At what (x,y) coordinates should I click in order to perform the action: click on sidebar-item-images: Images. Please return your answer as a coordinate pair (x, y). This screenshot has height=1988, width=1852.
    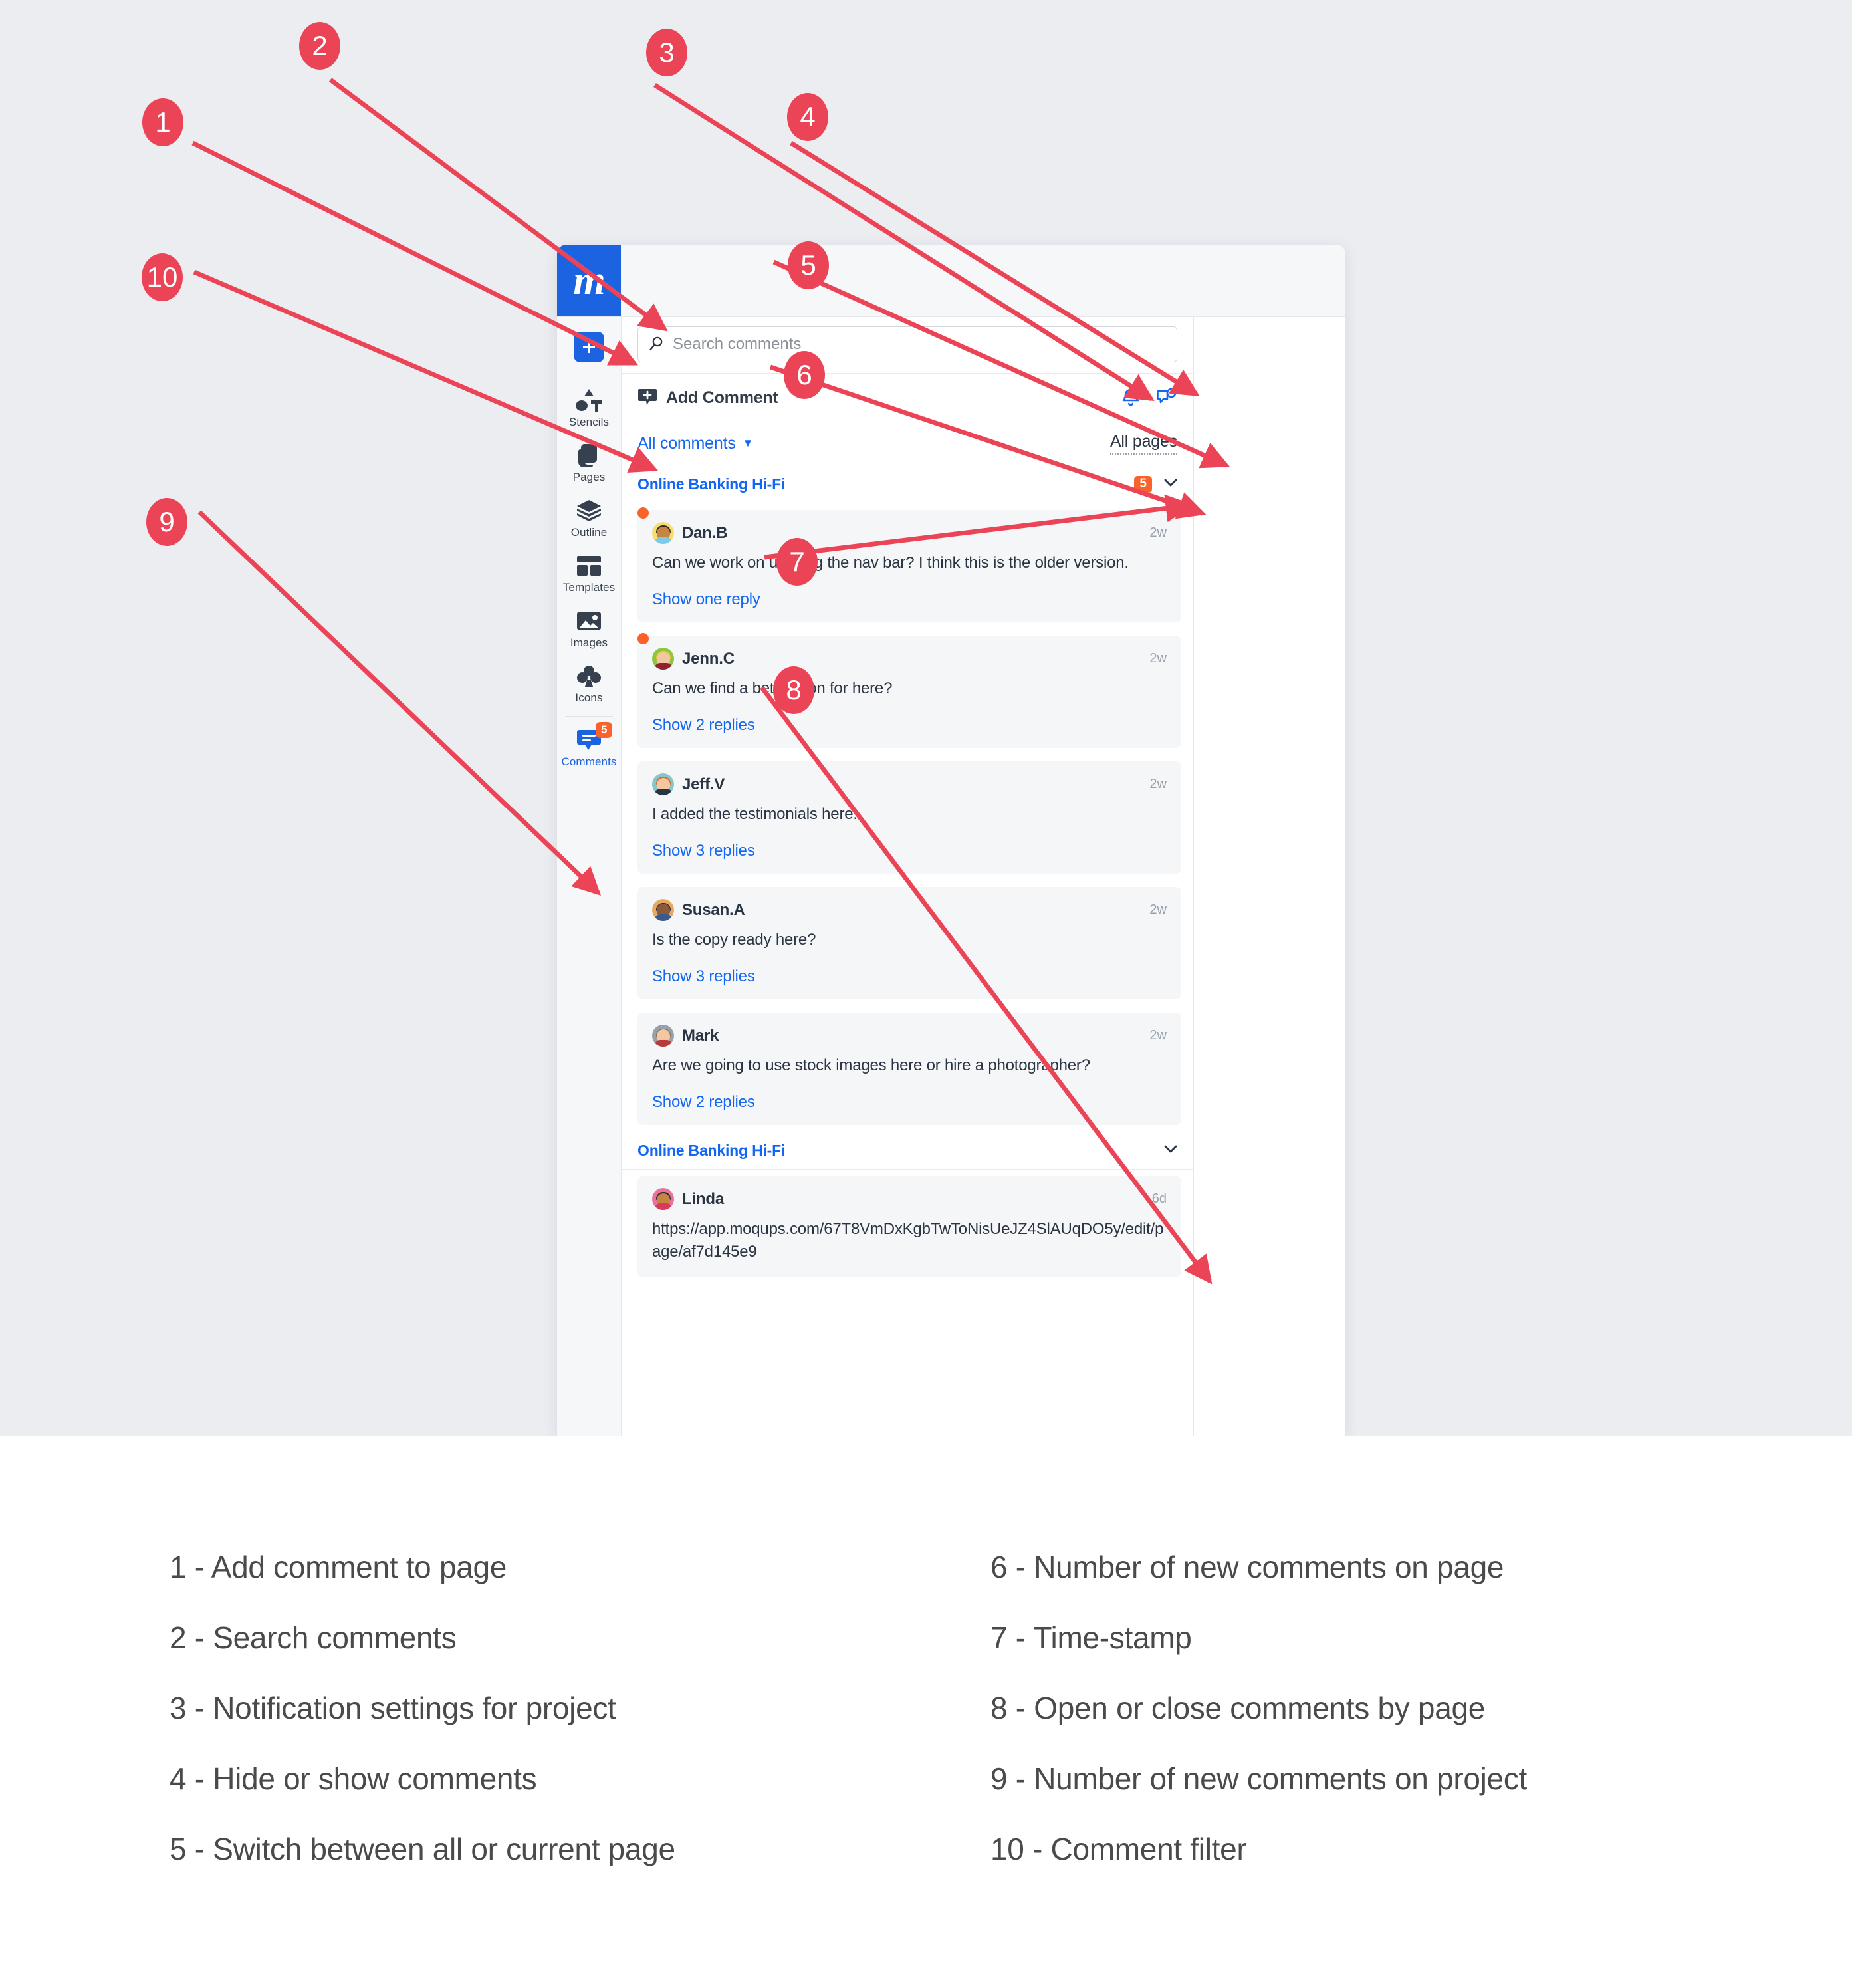
    Looking at the image, I should click on (589, 628).